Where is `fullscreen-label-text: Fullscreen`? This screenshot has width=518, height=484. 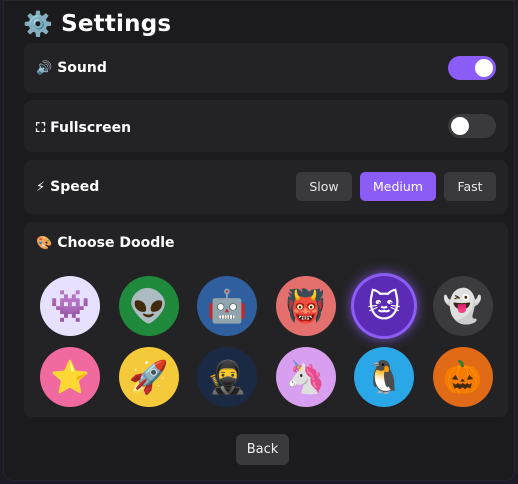
fullscreen-label-text: Fullscreen is located at coordinates (91, 128).